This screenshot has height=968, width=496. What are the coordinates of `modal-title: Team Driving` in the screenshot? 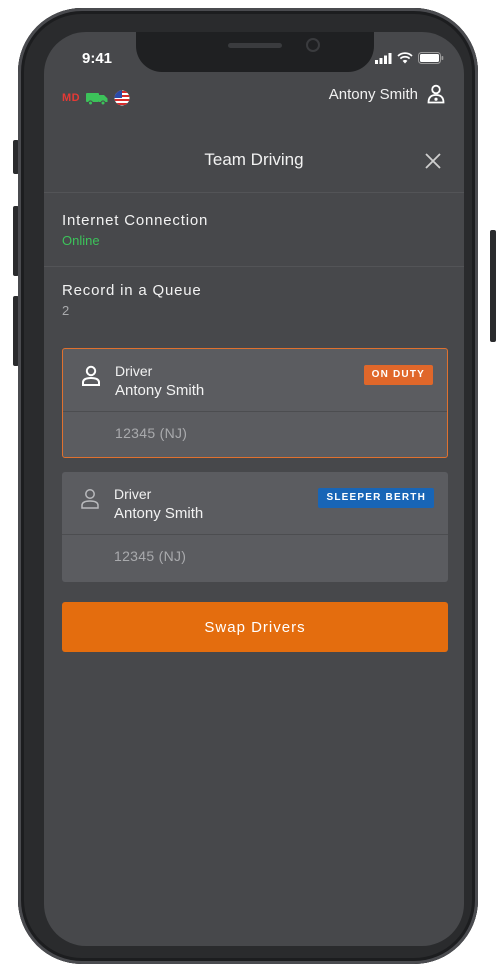 It's located at (254, 159).